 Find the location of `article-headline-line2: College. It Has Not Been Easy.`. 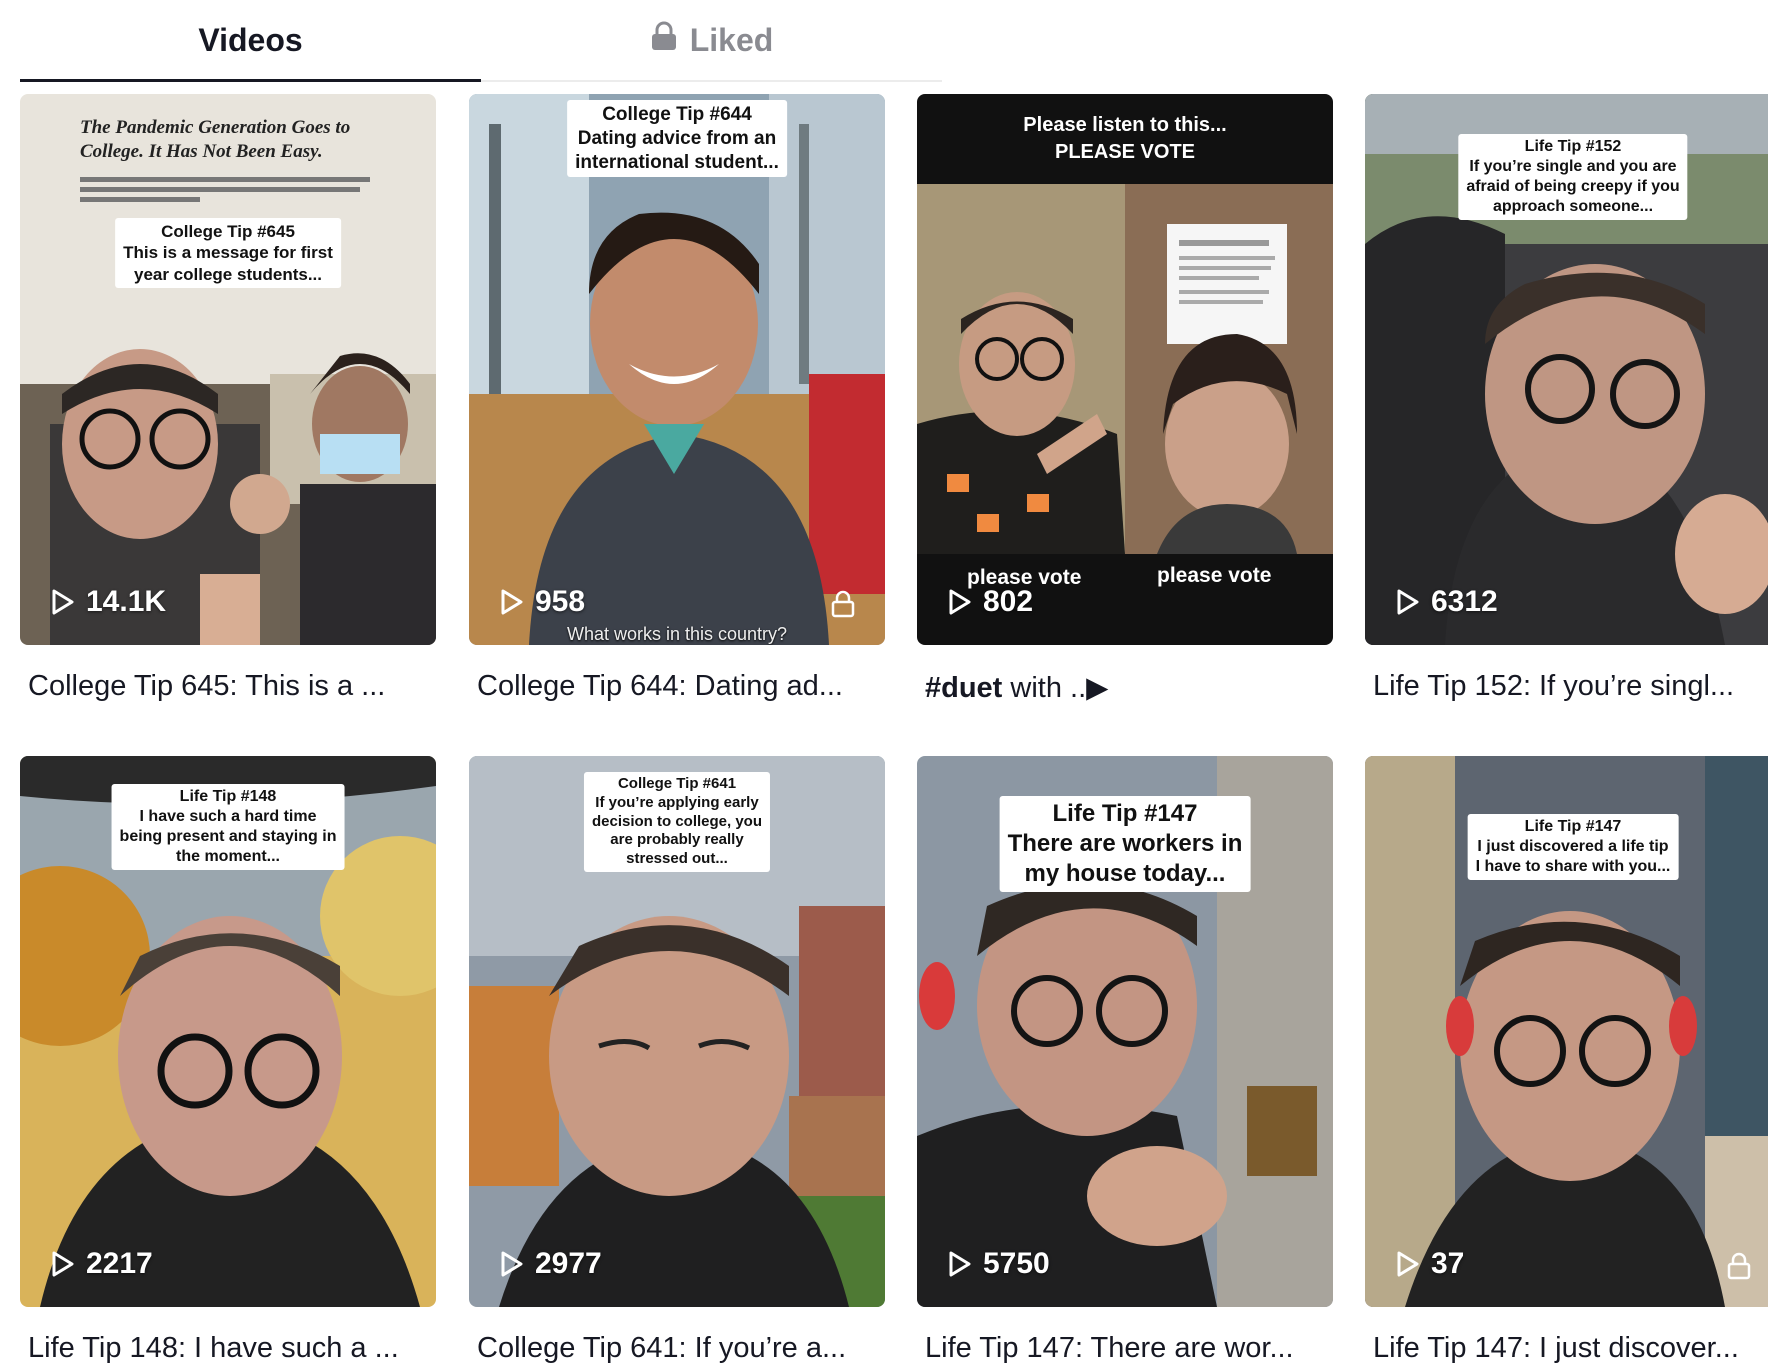

article-headline-line2: College. It Has Not Been Easy. is located at coordinates (201, 151).